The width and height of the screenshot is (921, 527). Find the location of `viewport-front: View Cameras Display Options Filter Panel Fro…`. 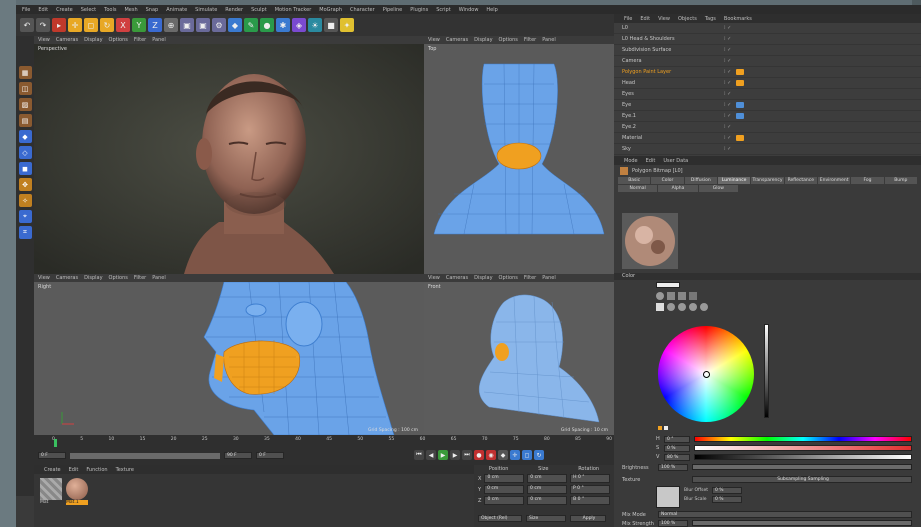

viewport-front: View Cameras Display Options Filter Panel Fro… is located at coordinates (519, 354).